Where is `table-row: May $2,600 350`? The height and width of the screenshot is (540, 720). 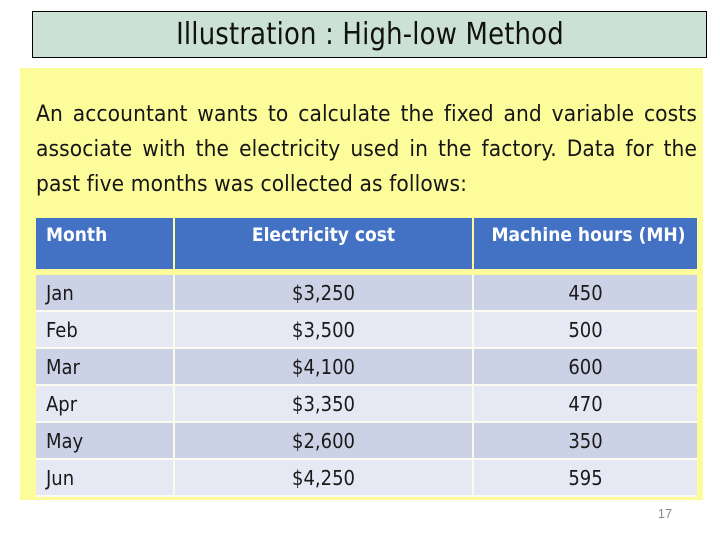
table-row: May $2,600 350 is located at coordinates (366, 441).